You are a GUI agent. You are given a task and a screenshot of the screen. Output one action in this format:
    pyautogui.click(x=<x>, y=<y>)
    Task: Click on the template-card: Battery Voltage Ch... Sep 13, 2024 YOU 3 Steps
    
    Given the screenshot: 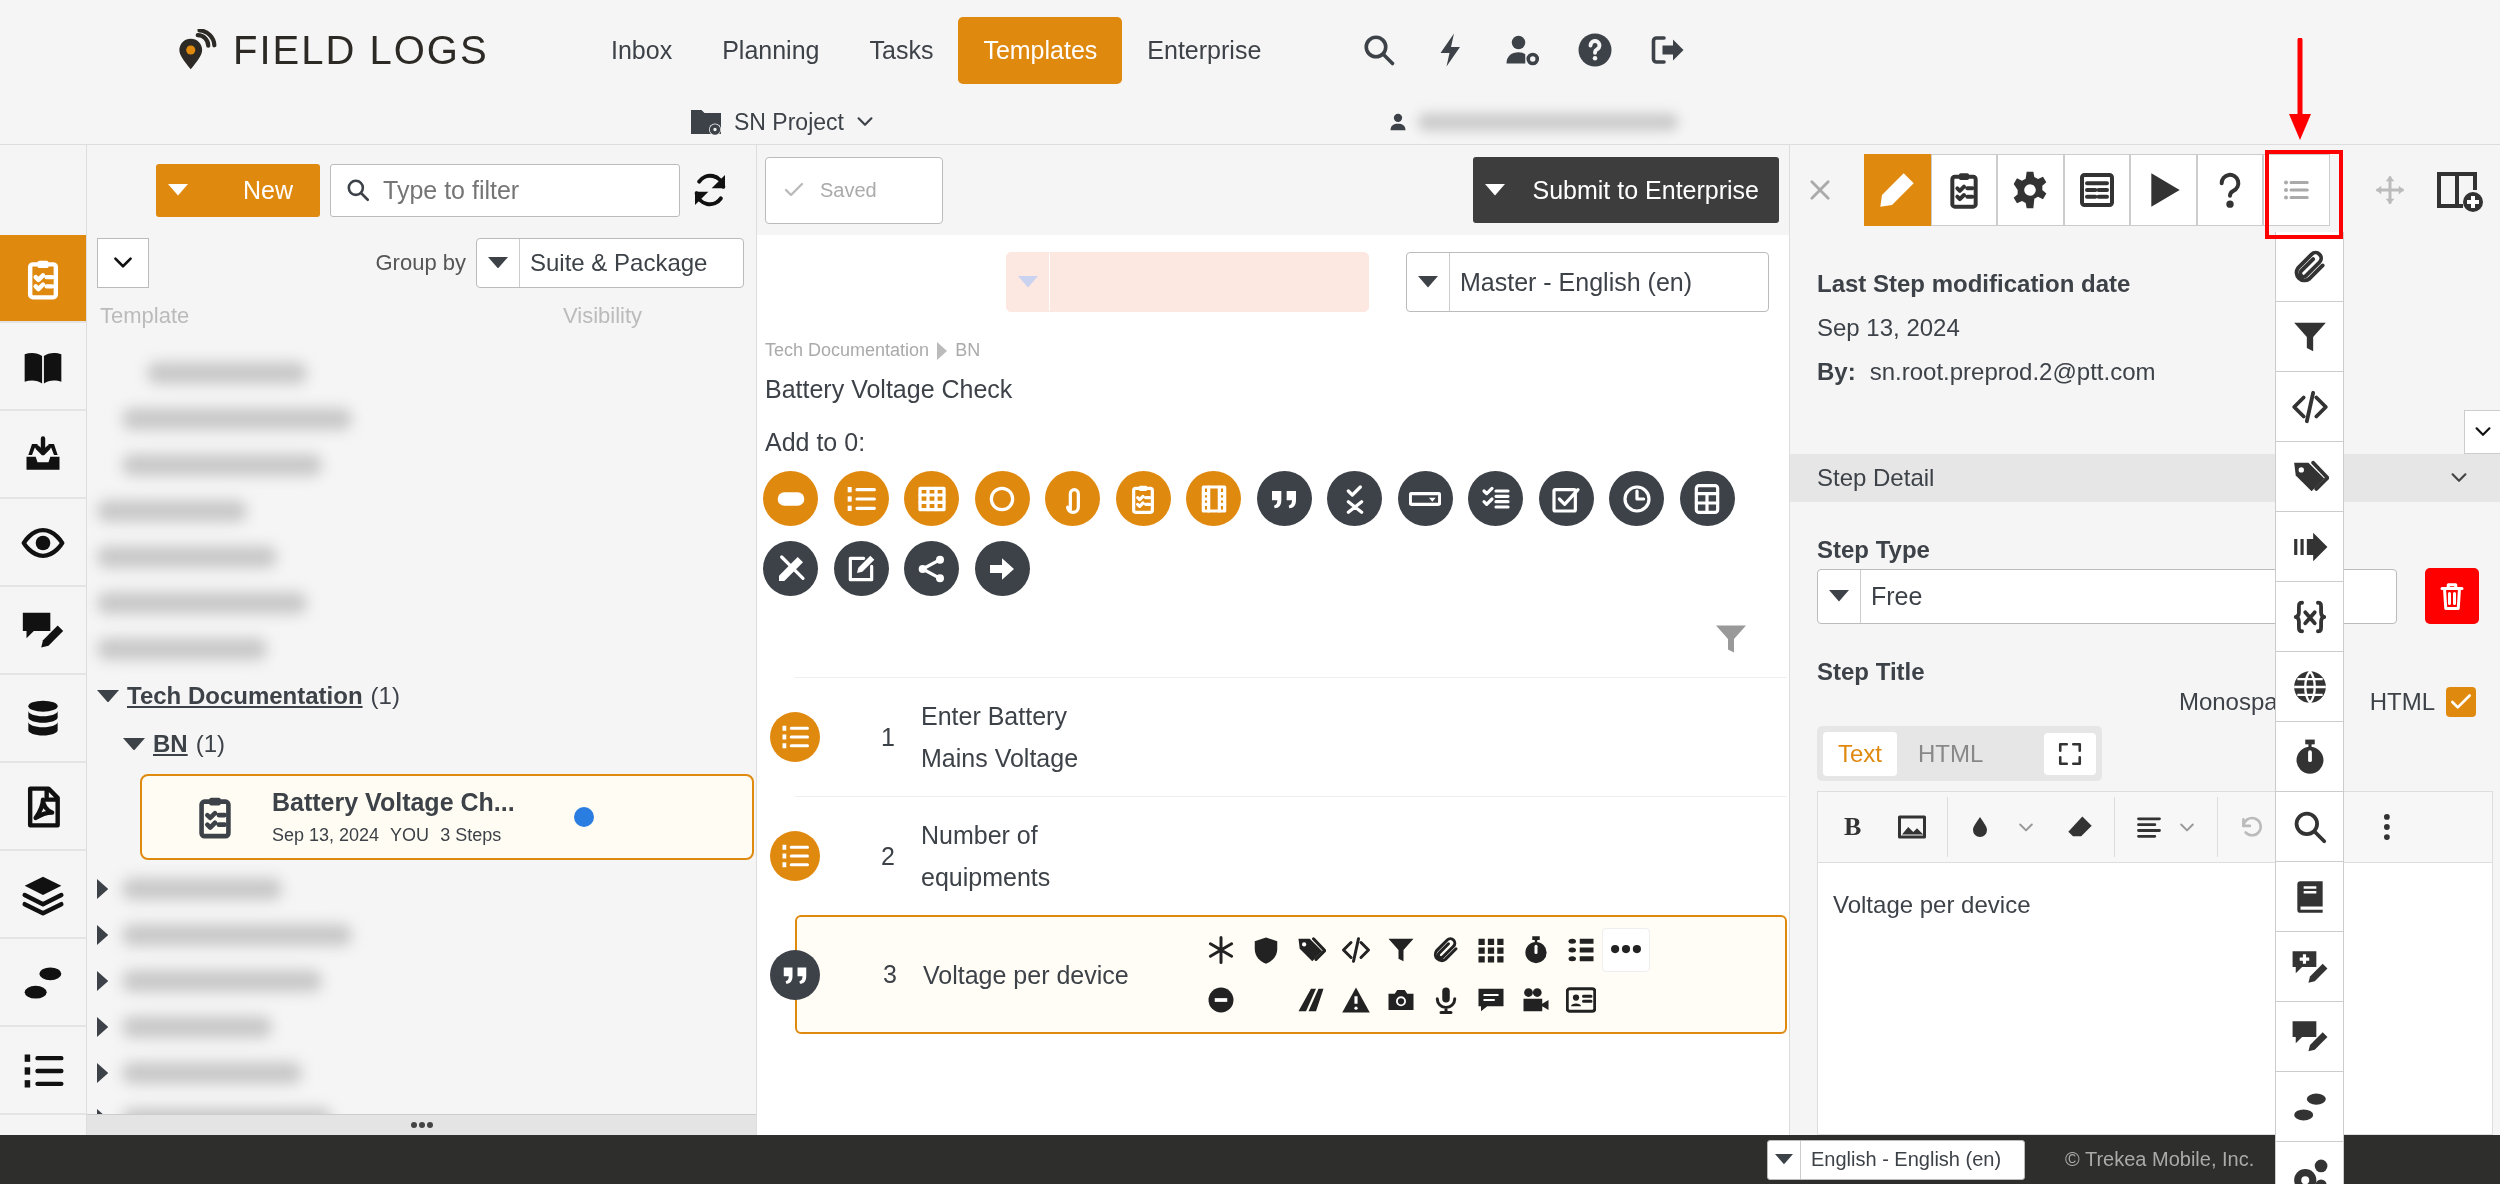 What is the action you would take?
    pyautogui.click(x=447, y=817)
    